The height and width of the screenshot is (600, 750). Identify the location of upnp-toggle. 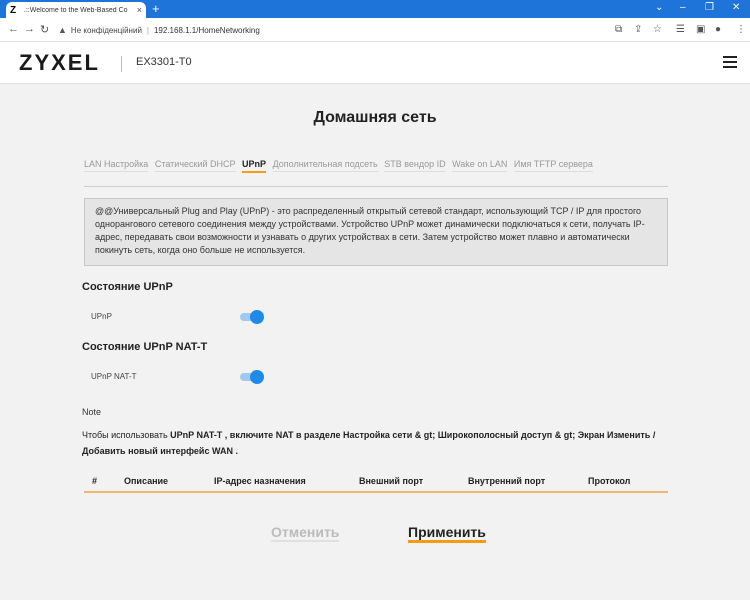
(252, 317).